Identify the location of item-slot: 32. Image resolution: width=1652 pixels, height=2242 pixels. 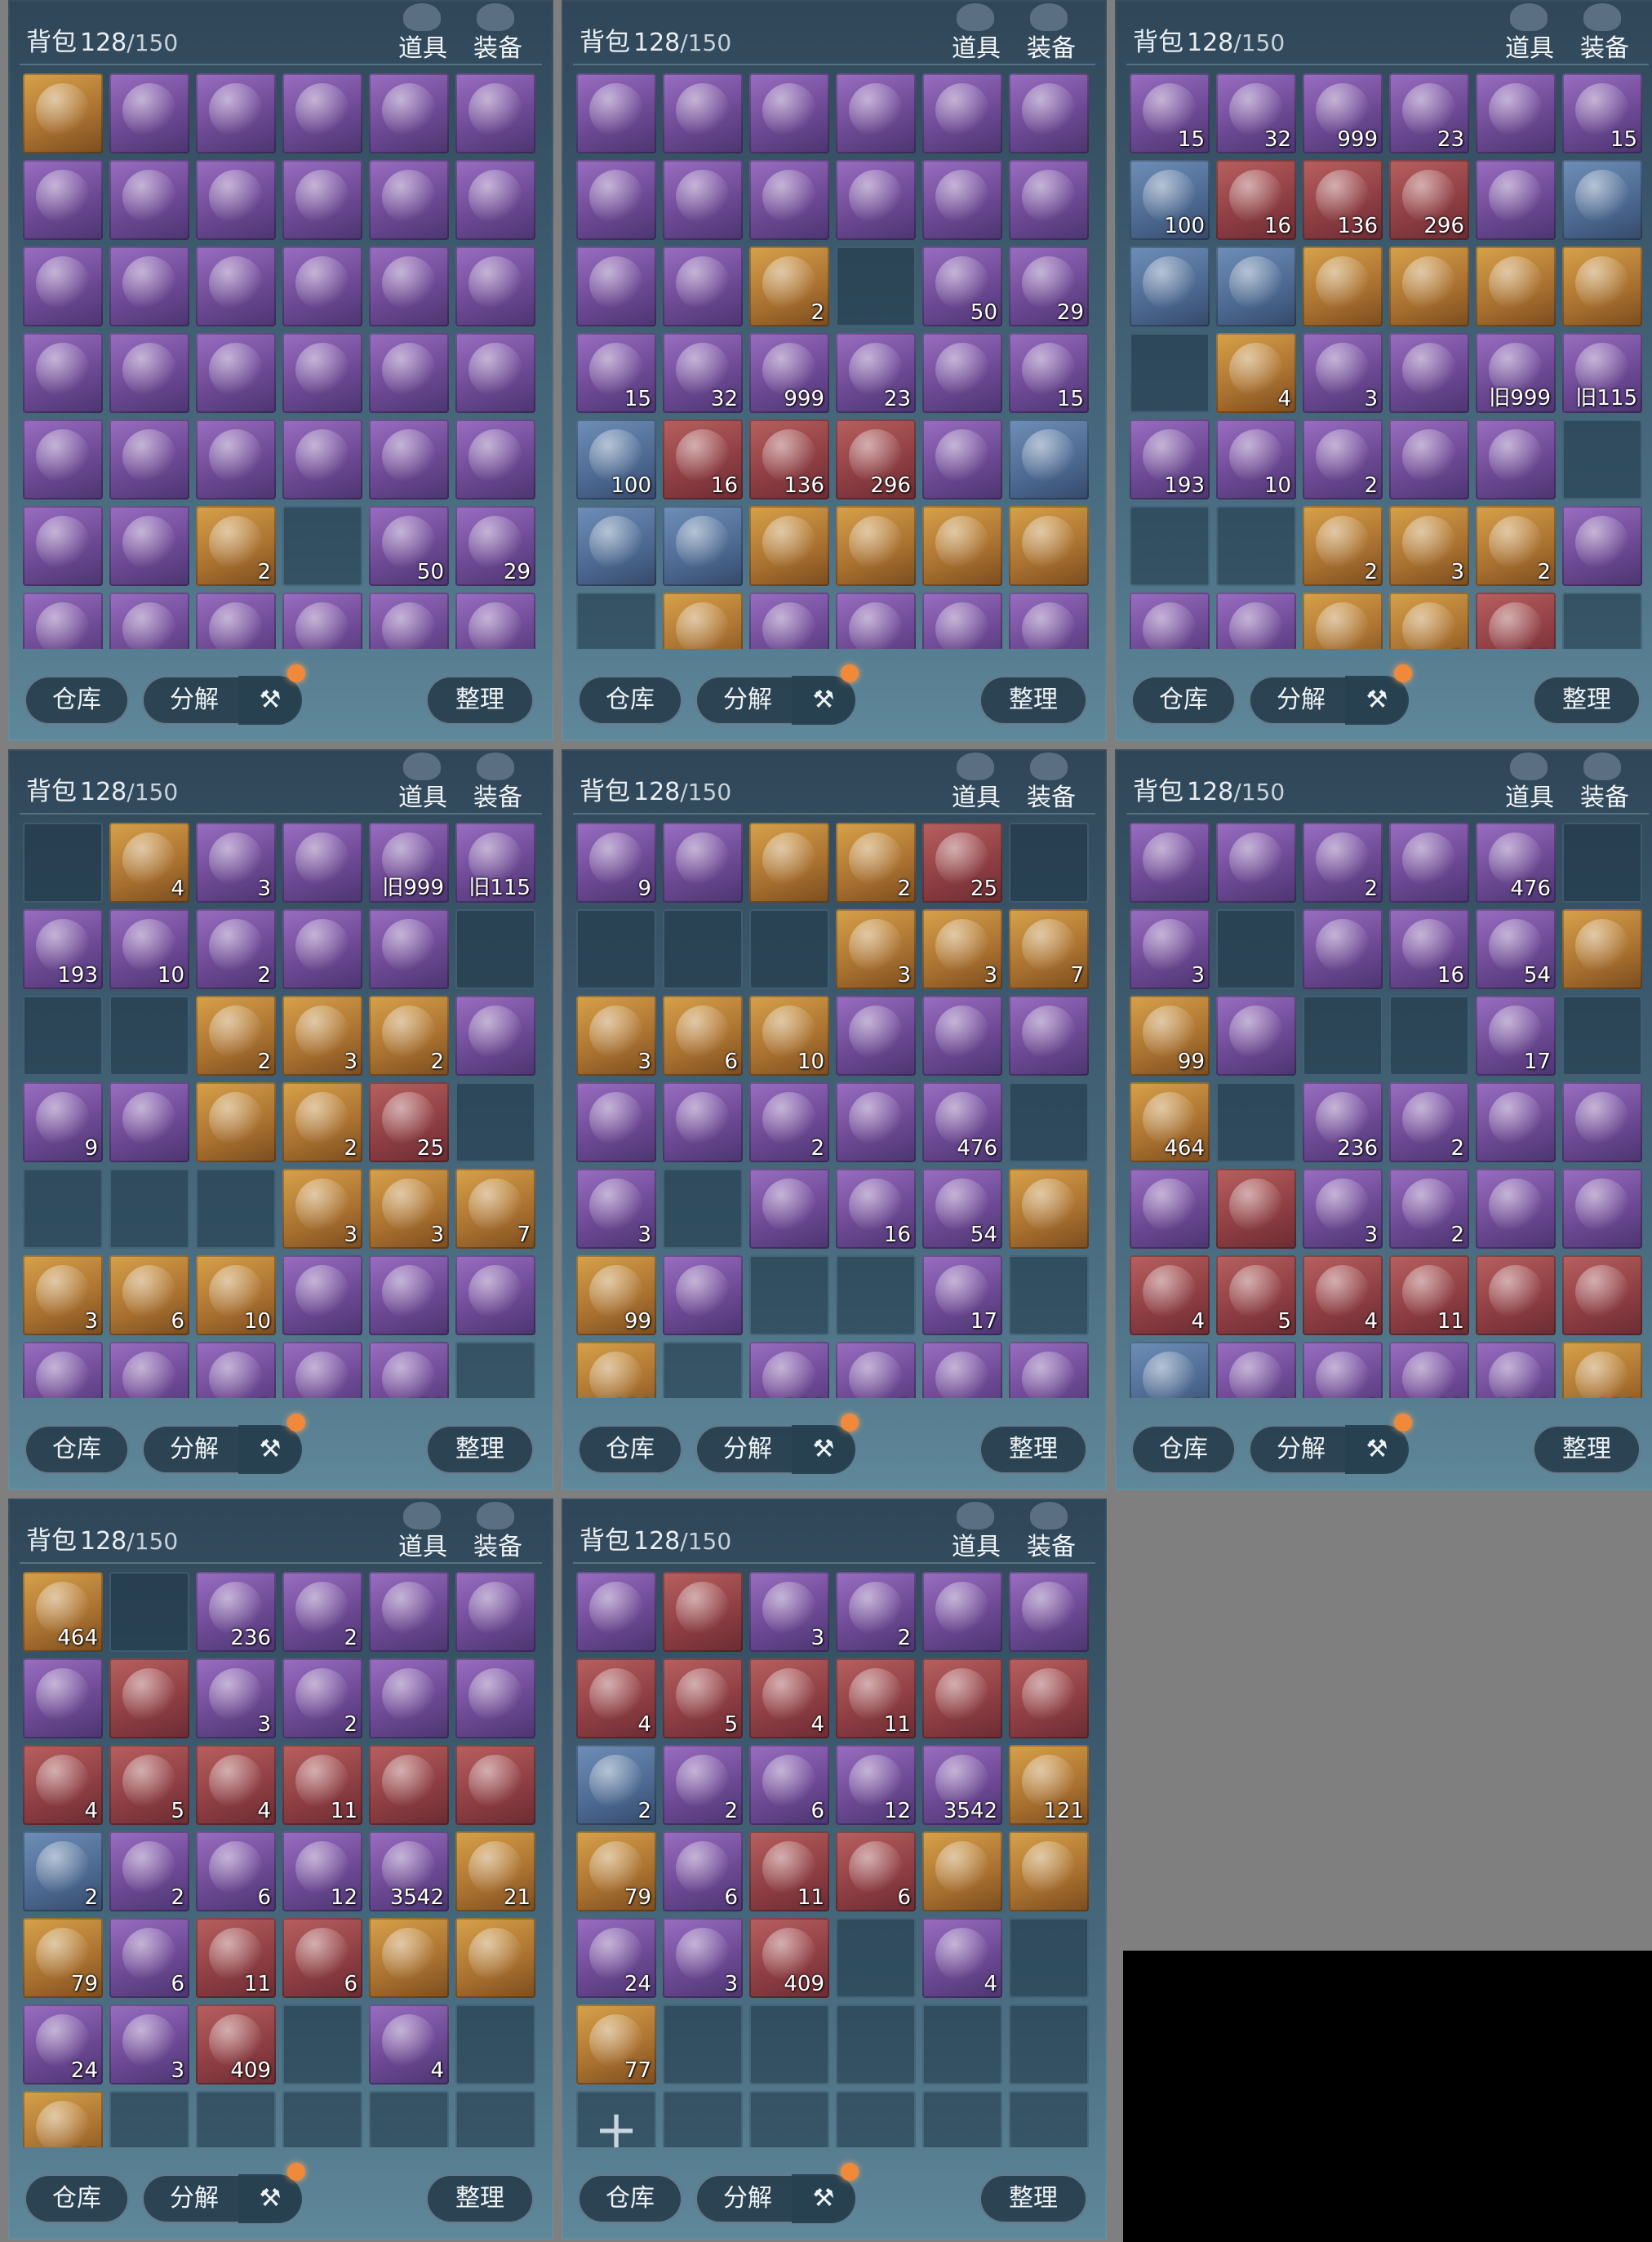
(1256, 113).